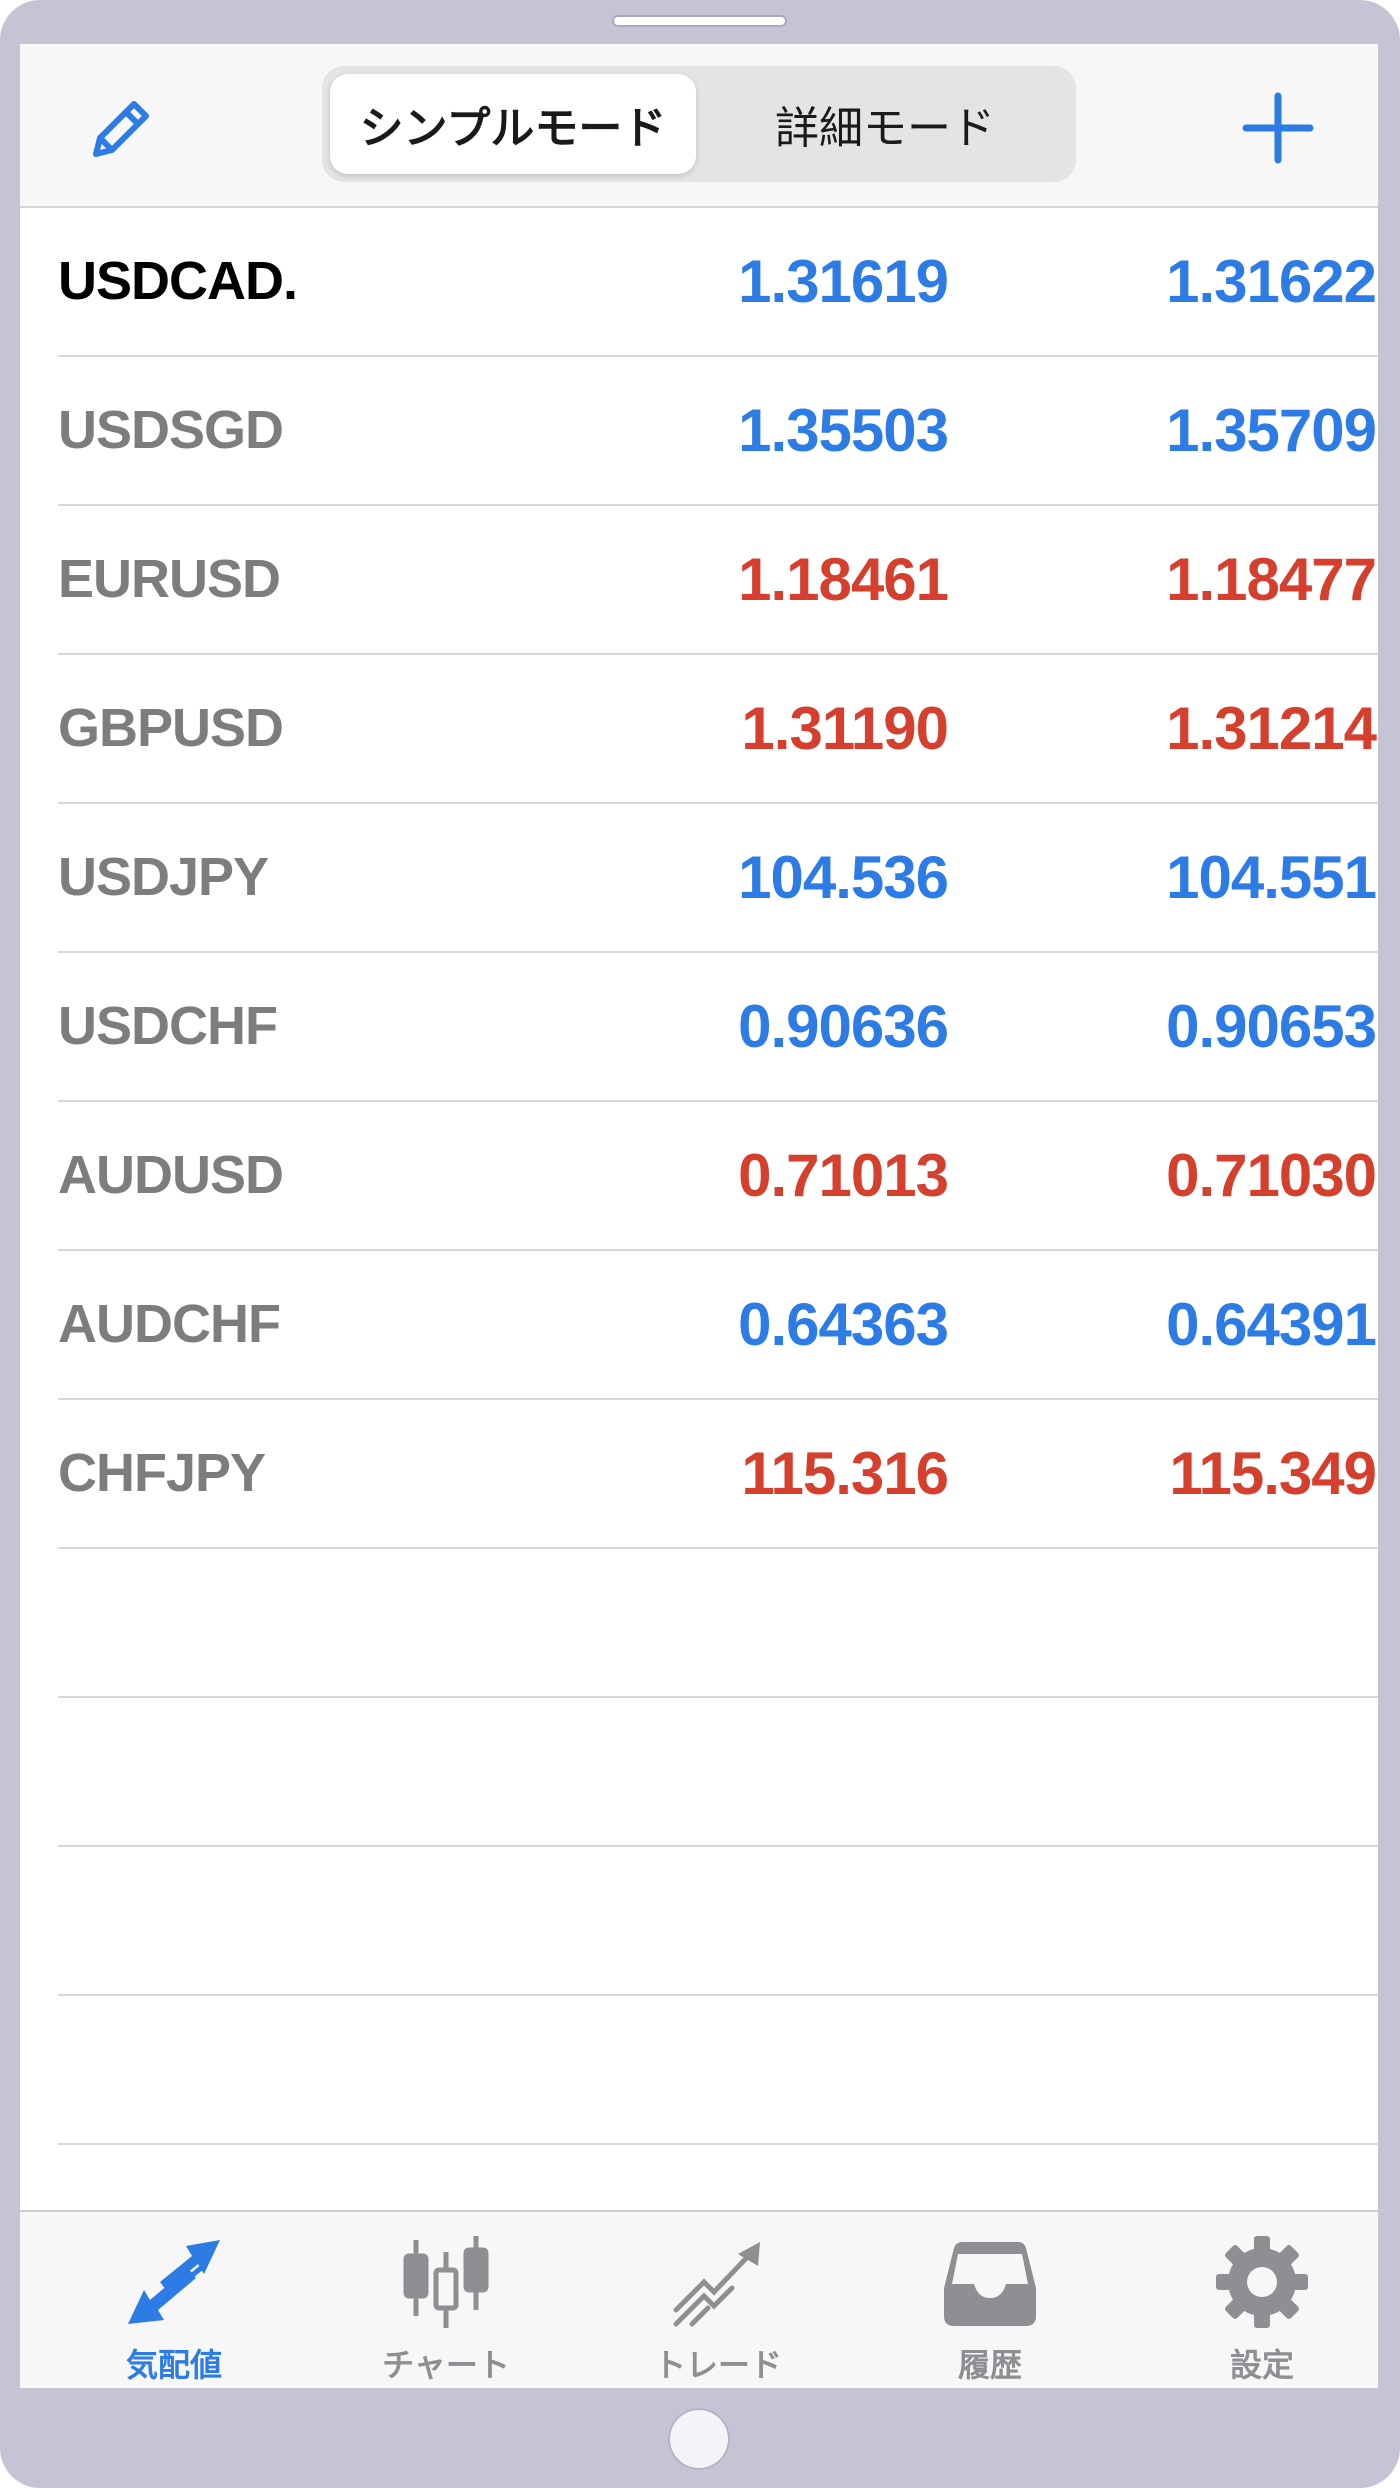 This screenshot has height=2488, width=1400. What do you see at coordinates (843, 1324) in the screenshot?
I see `quote-bid: 0.64363` at bounding box center [843, 1324].